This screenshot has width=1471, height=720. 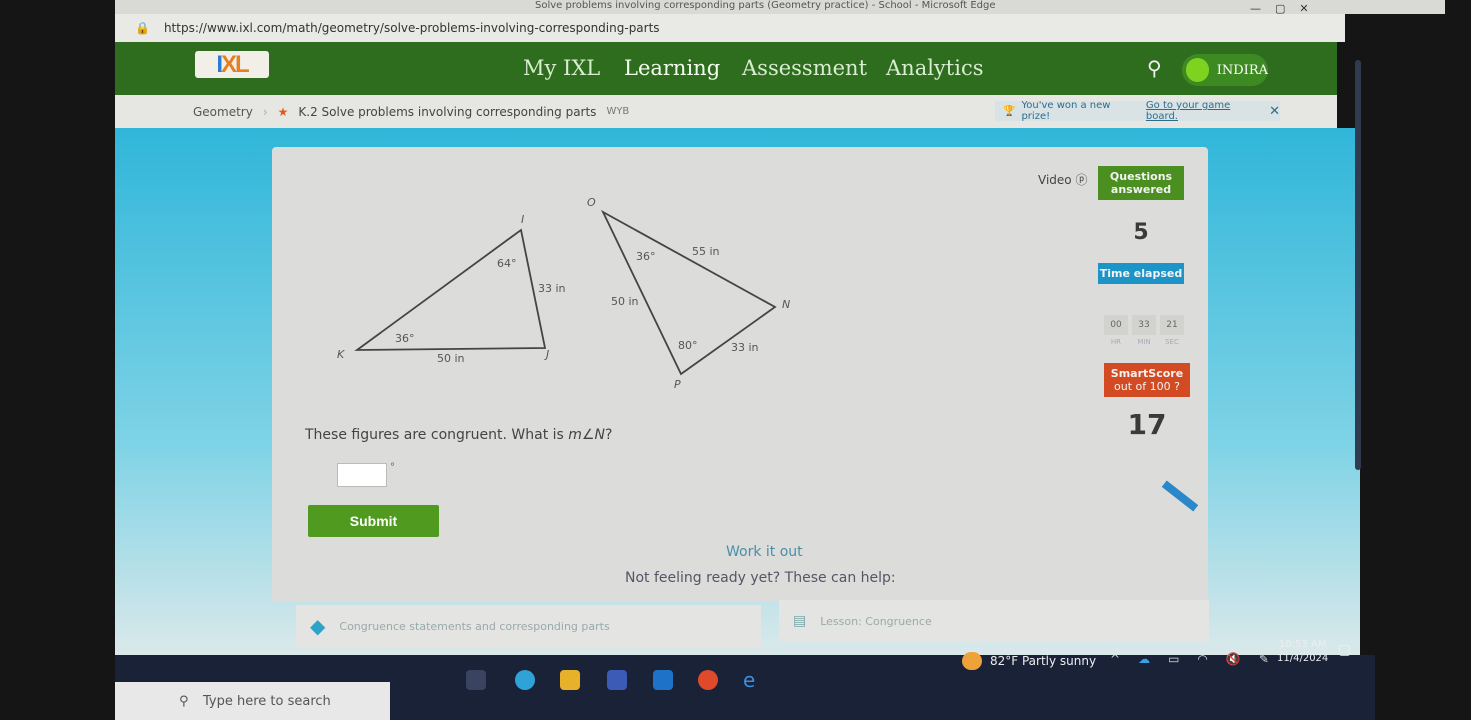 I want to click on help-icon: ?, so click(x=1177, y=386).